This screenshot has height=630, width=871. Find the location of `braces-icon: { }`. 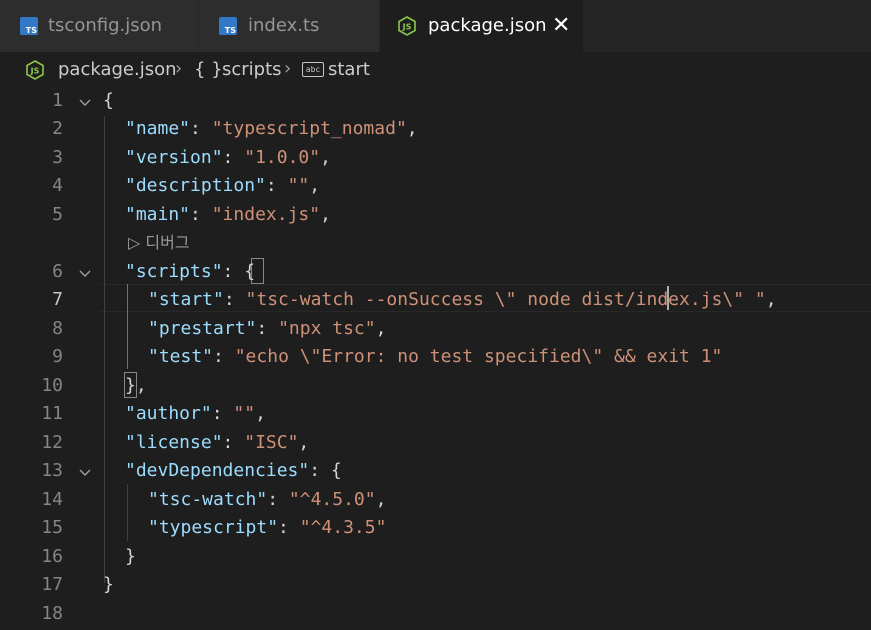

braces-icon: { } is located at coordinates (208, 69).